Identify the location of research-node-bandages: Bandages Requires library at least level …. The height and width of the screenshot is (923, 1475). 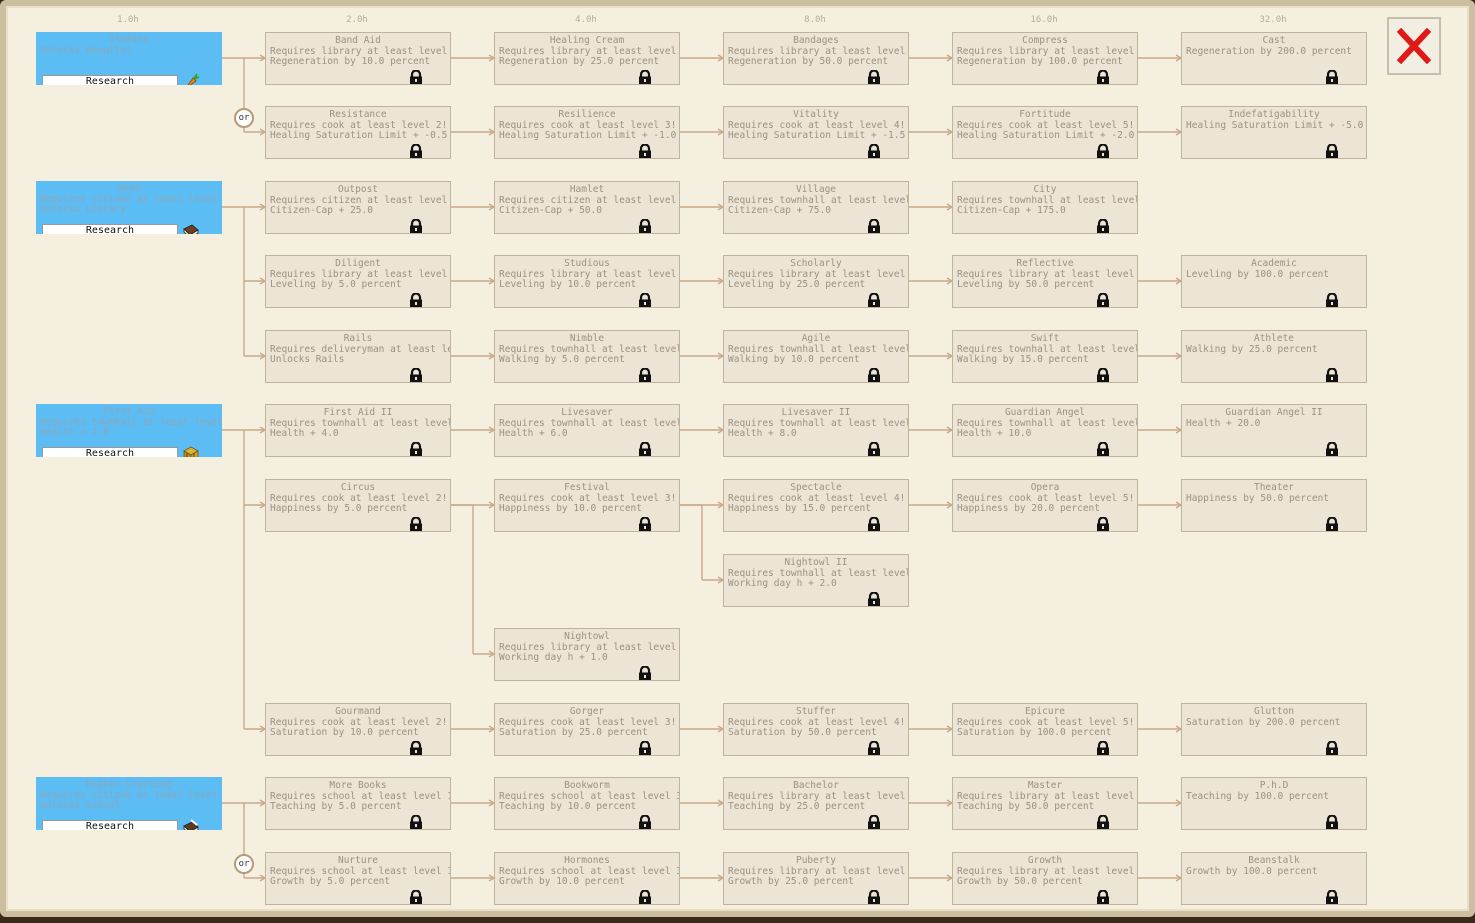
(816, 58).